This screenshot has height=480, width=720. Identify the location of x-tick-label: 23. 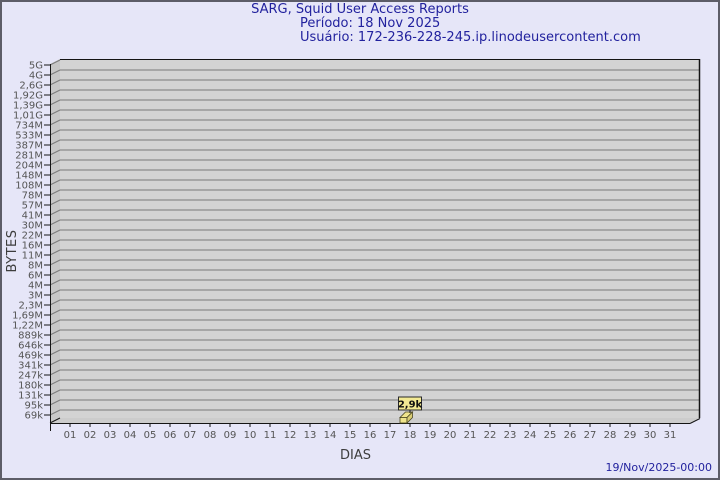
(510, 435).